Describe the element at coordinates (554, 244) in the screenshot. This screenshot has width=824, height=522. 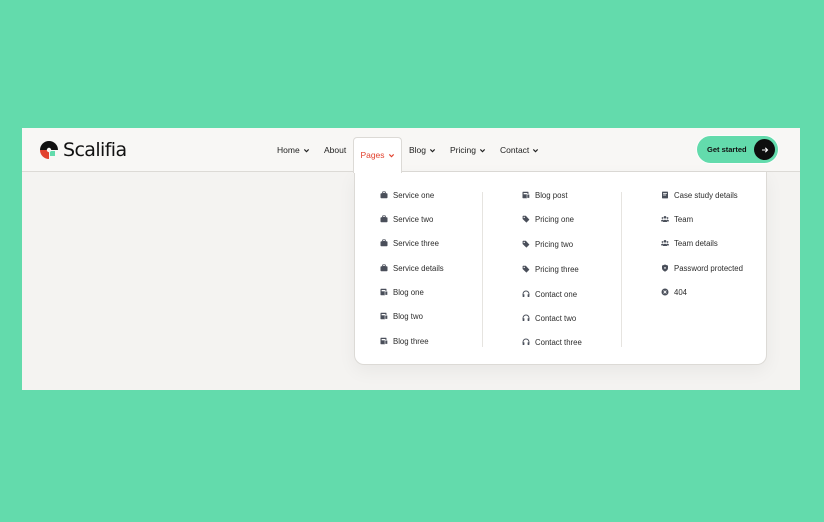
I see `menu-item-label: Pricing two` at that location.